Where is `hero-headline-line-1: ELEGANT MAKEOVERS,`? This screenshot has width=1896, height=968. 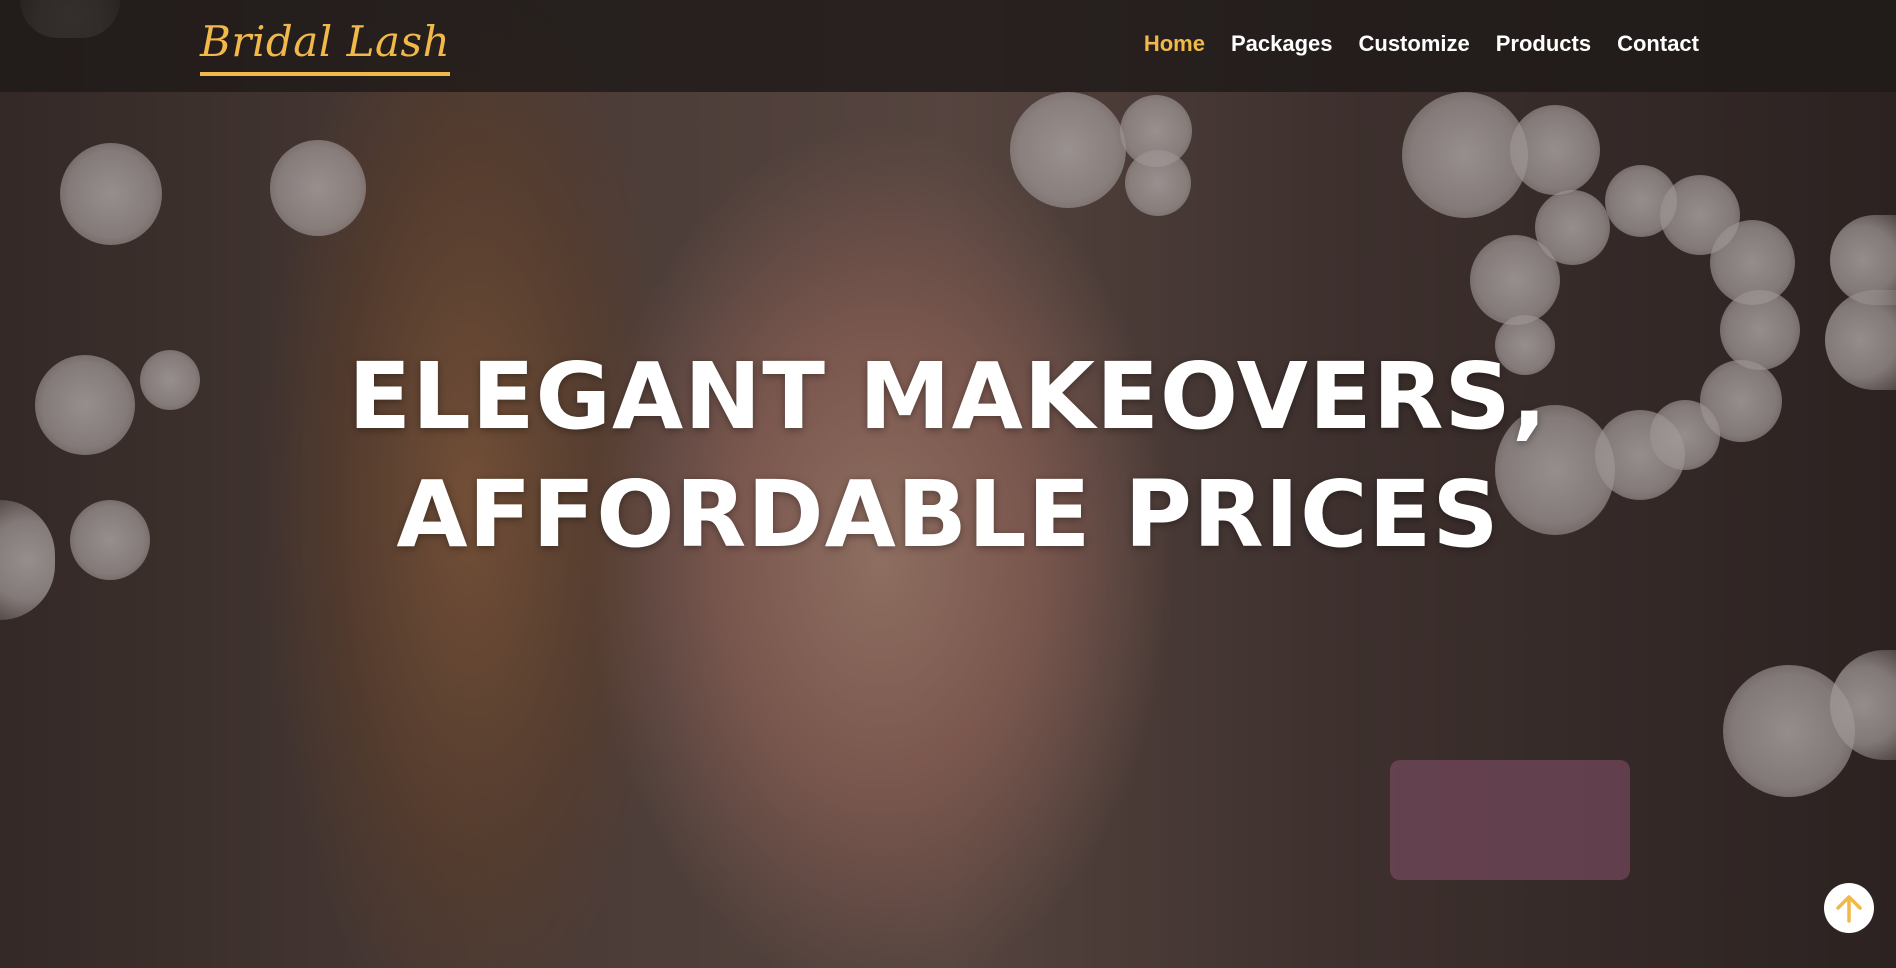
hero-headline-line-1: ELEGANT MAKEOVERS, is located at coordinates (948, 396).